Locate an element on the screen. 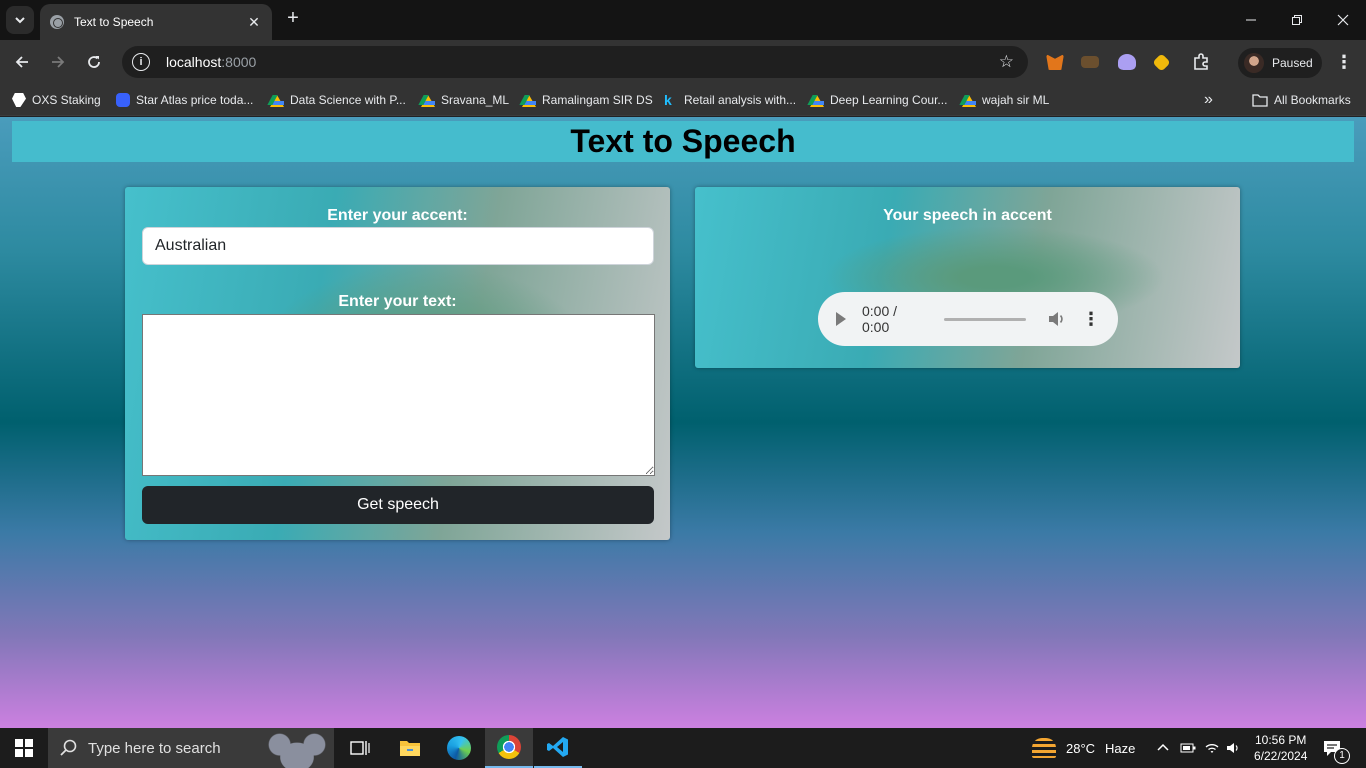 Image resolution: width=1366 pixels, height=768 pixels. reload-button is located at coordinates (94, 62).